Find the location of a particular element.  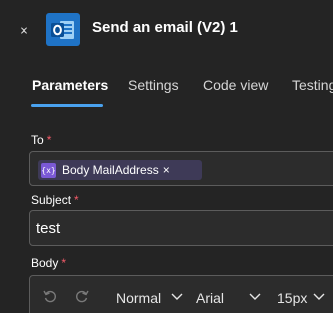

subject-label: Subject * is located at coordinates (55, 200).